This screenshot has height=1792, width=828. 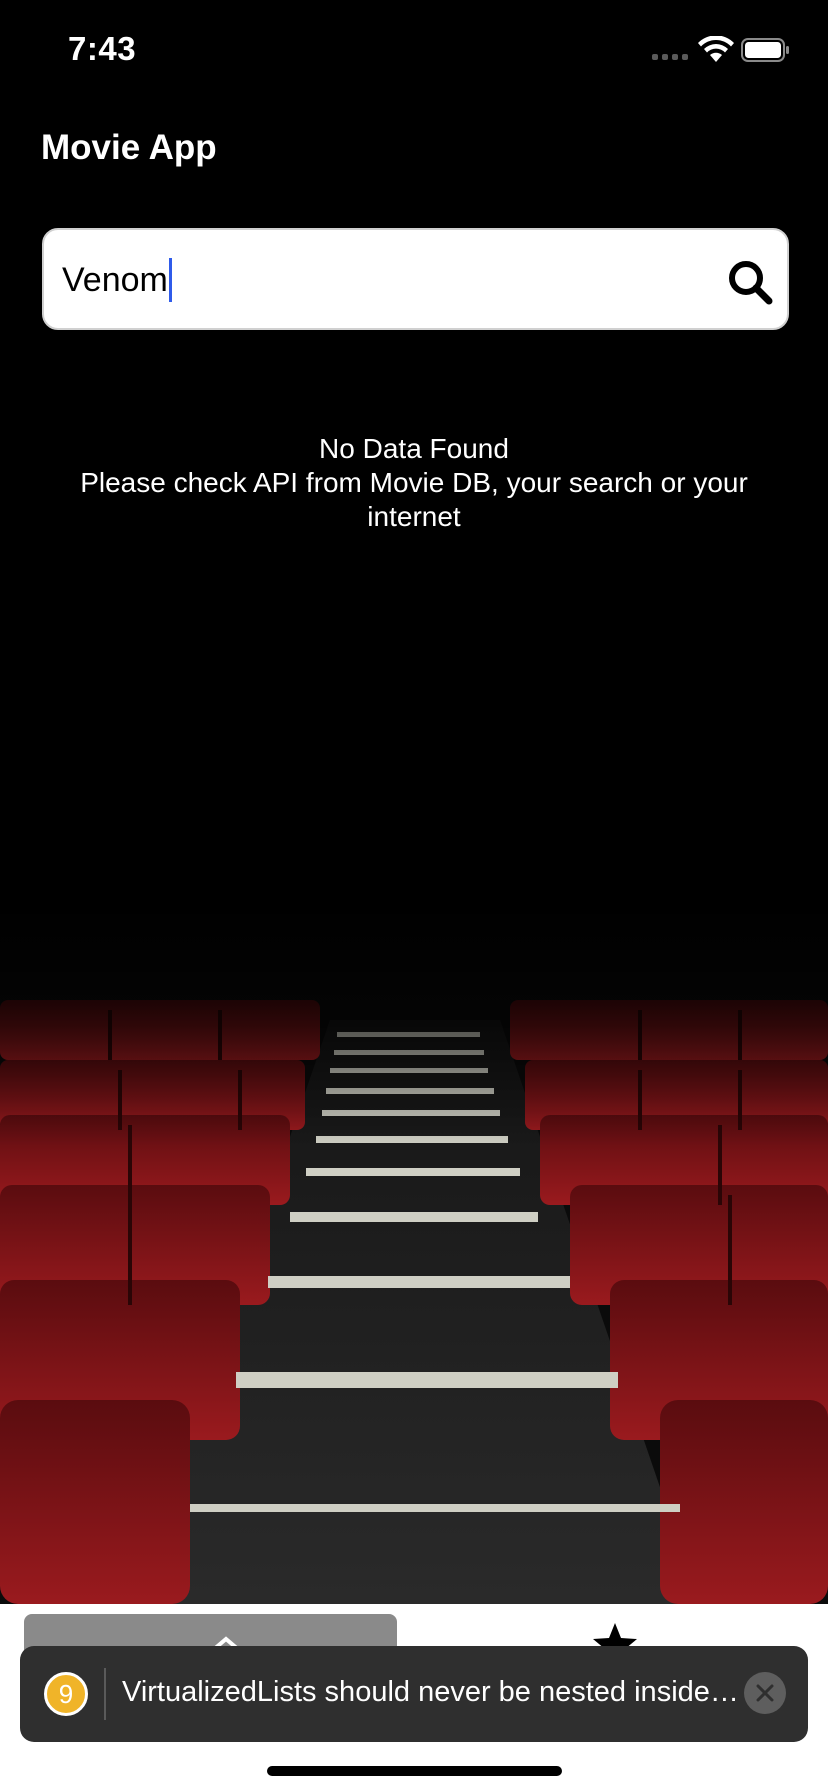 I want to click on status-time: 7:43, so click(x=102, y=48).